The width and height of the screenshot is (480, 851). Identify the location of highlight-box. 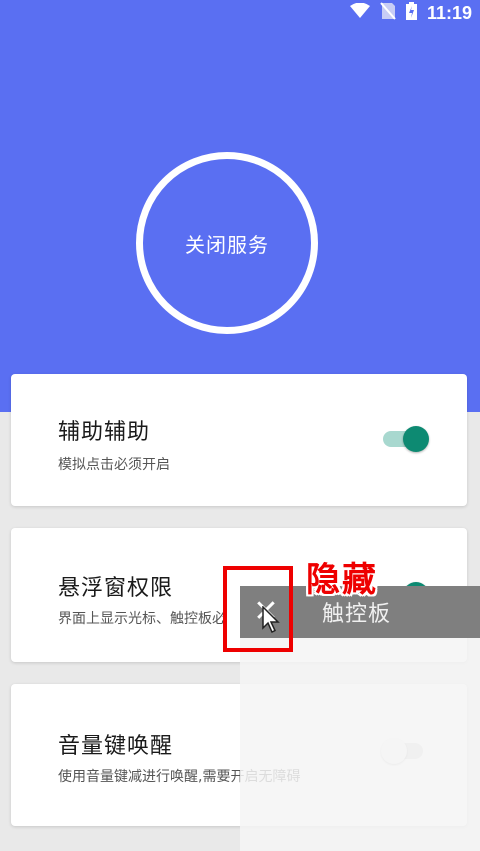
(258, 609).